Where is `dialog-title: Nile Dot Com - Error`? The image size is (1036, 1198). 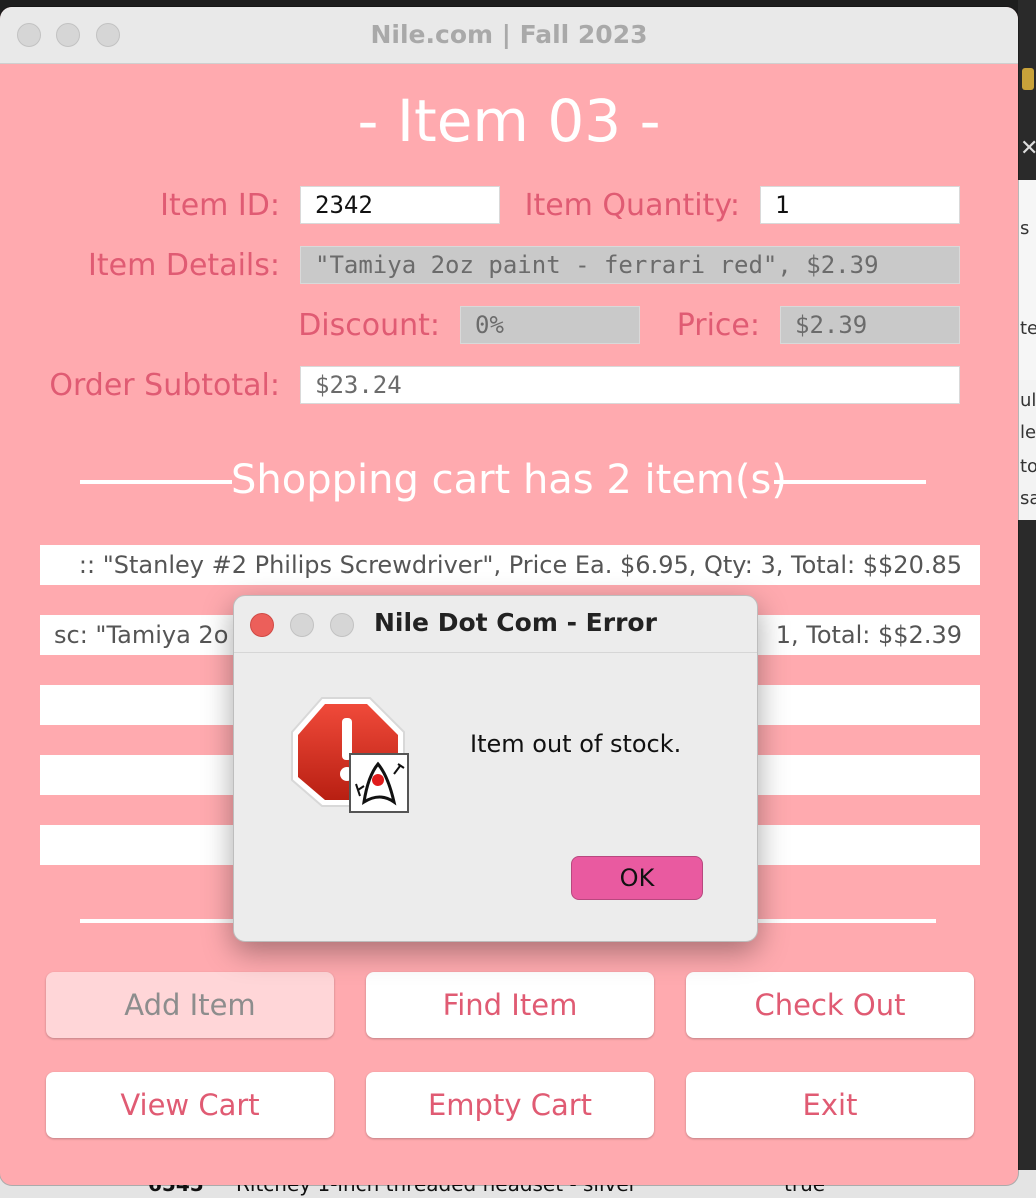
dialog-title: Nile Dot Com - Error is located at coordinates (515, 622).